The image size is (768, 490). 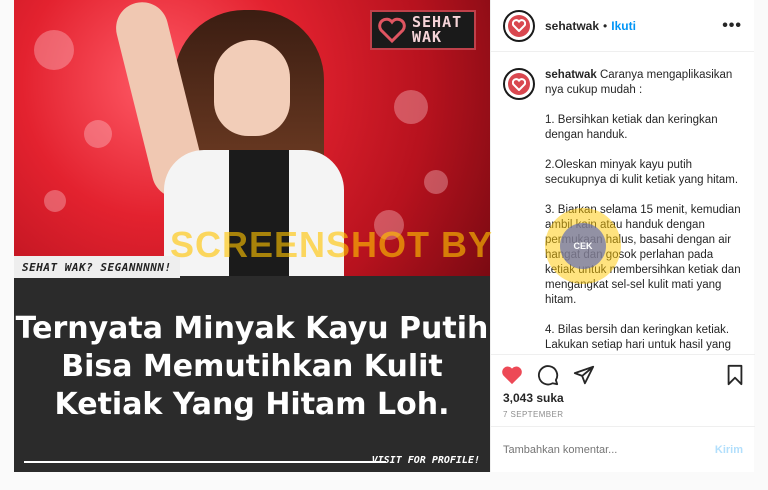 I want to click on avatar, so click(x=519, y=25).